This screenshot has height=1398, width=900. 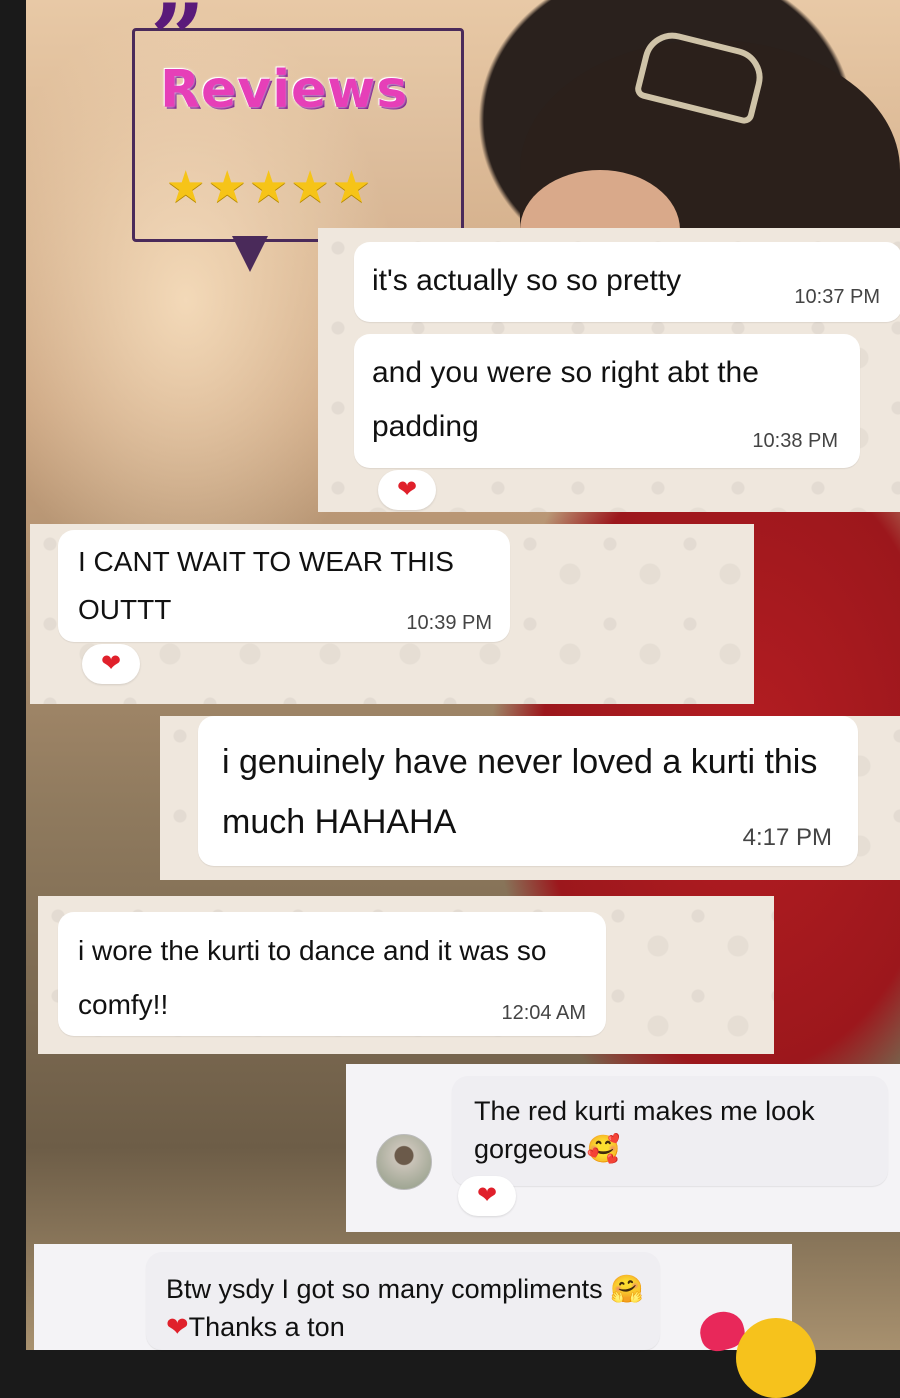 What do you see at coordinates (266, 1327) in the screenshot?
I see `message-text-tail: Thanks a ton` at bounding box center [266, 1327].